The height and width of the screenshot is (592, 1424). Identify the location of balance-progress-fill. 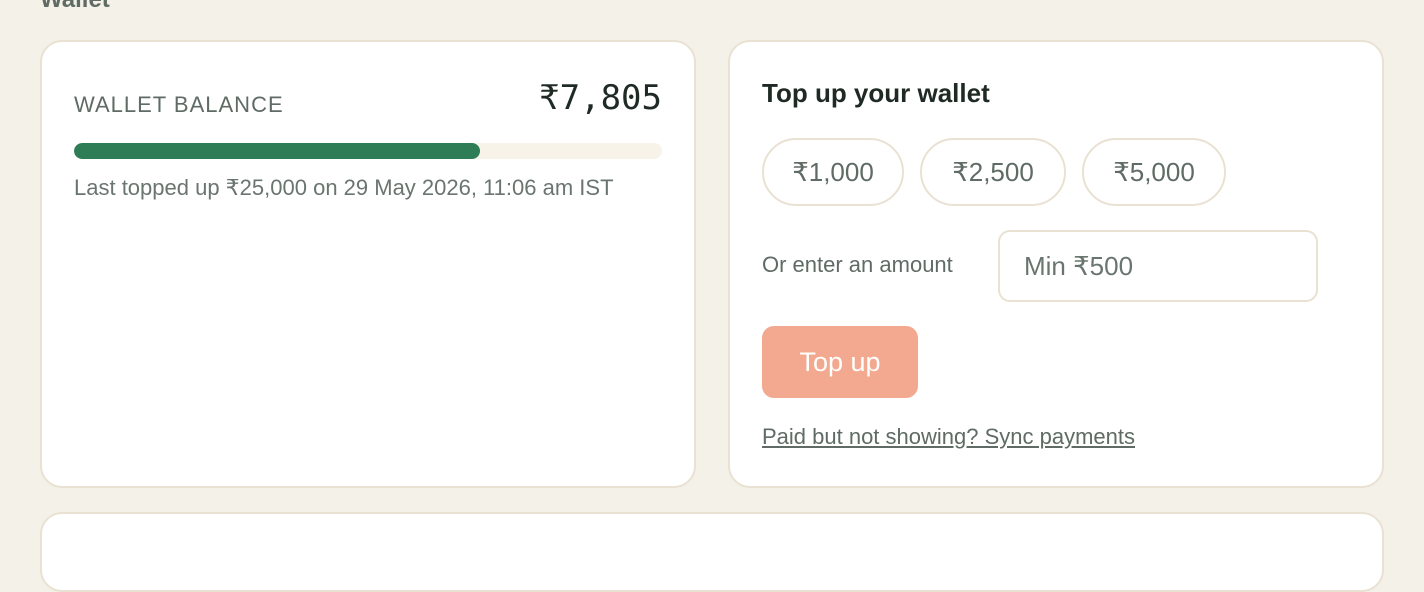
(277, 151).